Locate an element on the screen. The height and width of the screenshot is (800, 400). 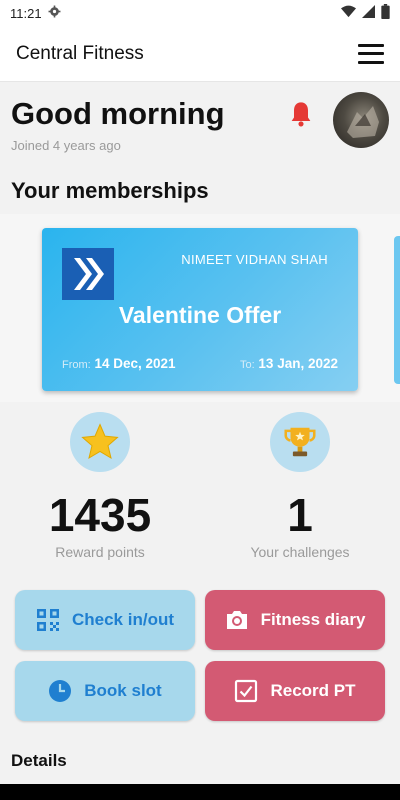
app-bar: Central Fitness is located at coordinates (200, 54).